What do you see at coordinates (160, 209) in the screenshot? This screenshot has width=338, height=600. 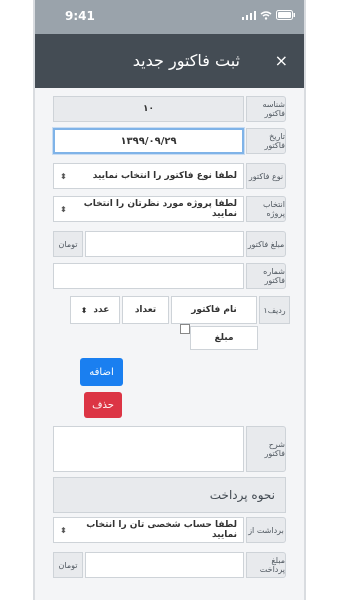 I see `project-value: لطفا پروژه مورد نظرتان را انتخاب نمایید` at bounding box center [160, 209].